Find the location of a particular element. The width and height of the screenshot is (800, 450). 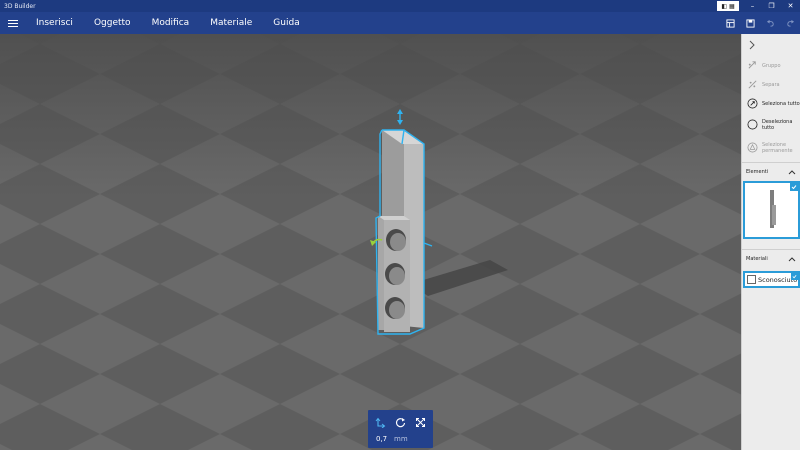

group-icon is located at coordinates (752, 66).